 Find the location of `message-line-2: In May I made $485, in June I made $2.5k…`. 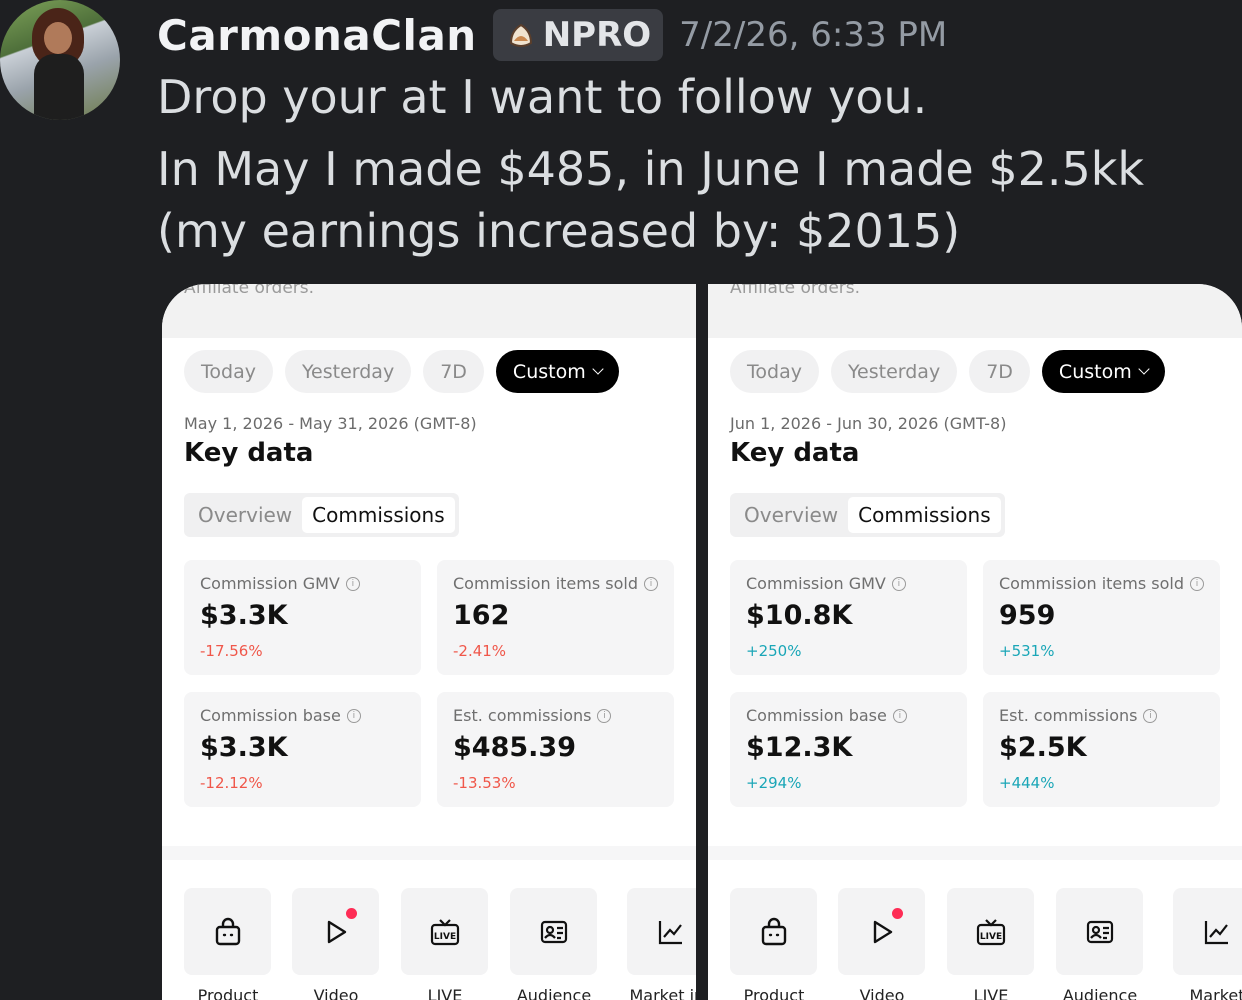

message-line-2: In May I made $485, in June I made $2.5k… is located at coordinates (651, 200).